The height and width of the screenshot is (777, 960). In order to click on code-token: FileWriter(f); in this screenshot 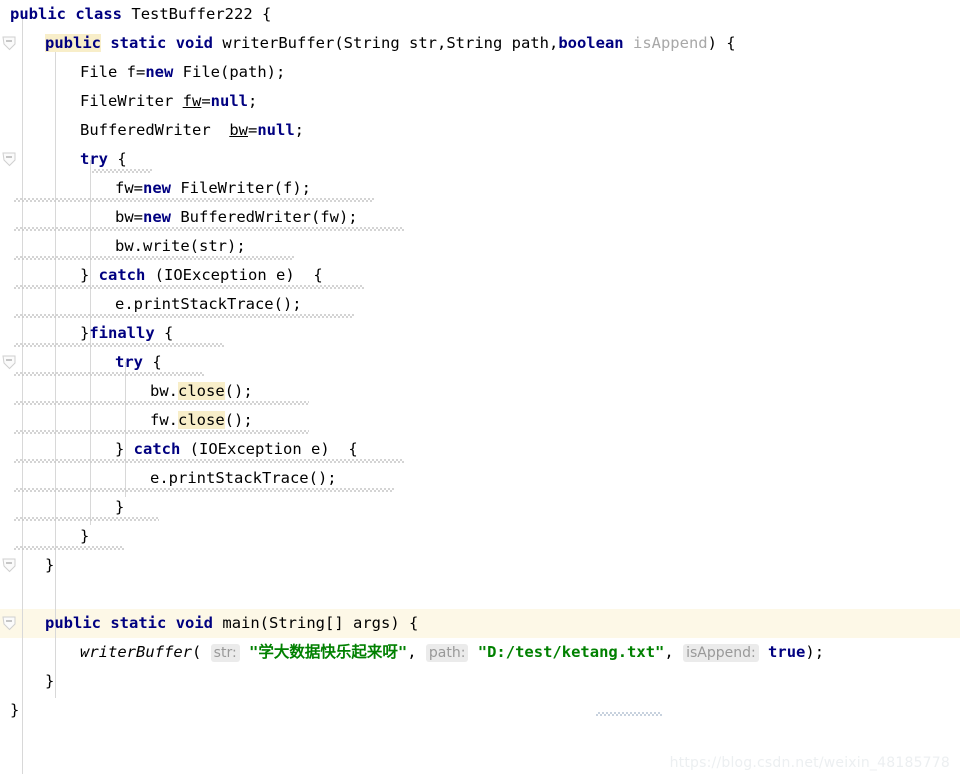, I will do `click(241, 188)`.